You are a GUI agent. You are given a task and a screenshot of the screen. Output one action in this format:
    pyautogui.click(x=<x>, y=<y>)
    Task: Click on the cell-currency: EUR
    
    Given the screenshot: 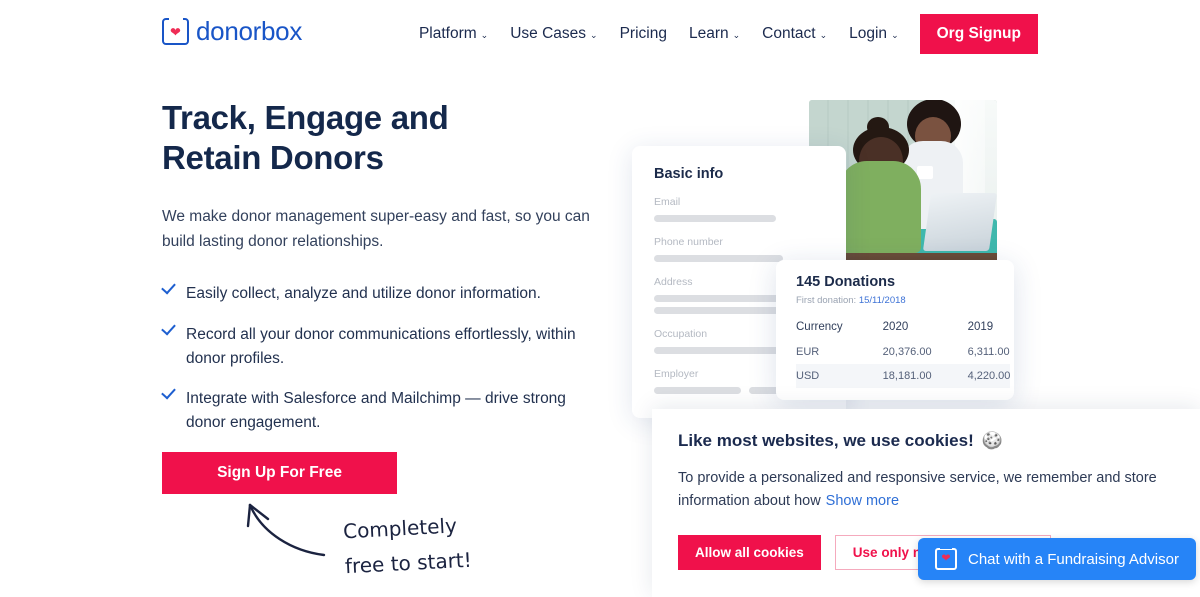 What is the action you would take?
    pyautogui.click(x=808, y=352)
    